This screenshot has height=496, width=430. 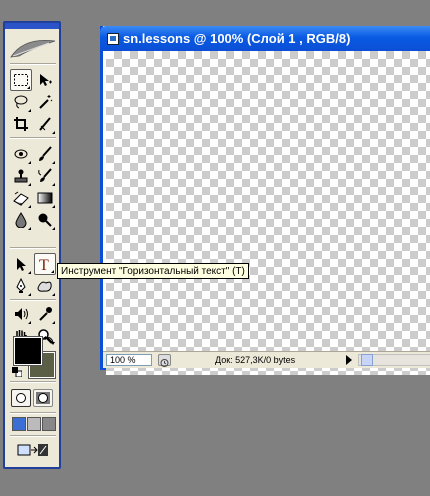 I want to click on eraser-icon, so click(x=21, y=198).